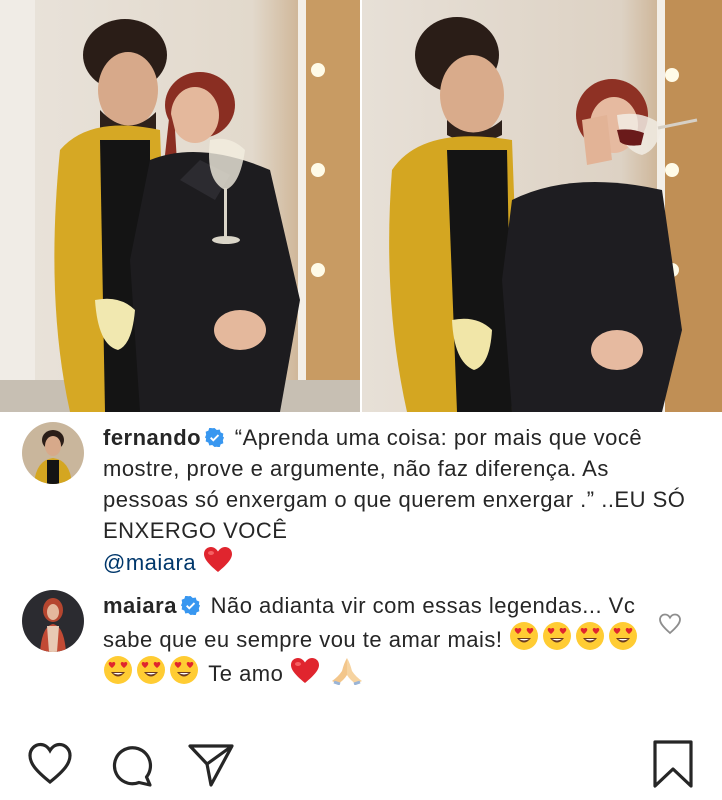 The width and height of the screenshot is (722, 800). I want to click on heart-outline-icon, so click(50, 763).